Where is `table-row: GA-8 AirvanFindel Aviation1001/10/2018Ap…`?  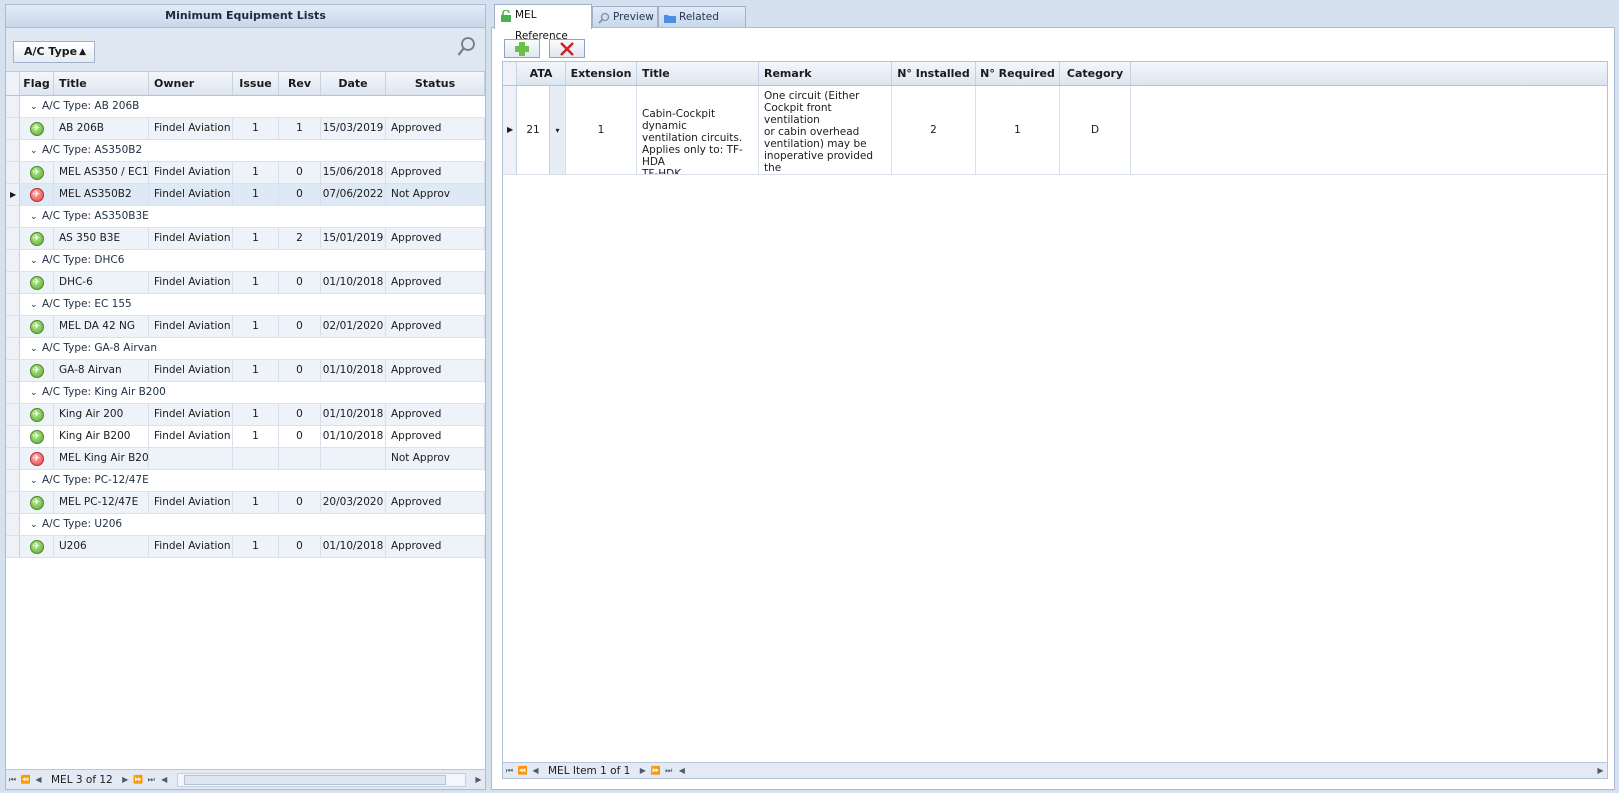 table-row: GA-8 AirvanFindel Aviation1001/10/2018Ap… is located at coordinates (245, 371).